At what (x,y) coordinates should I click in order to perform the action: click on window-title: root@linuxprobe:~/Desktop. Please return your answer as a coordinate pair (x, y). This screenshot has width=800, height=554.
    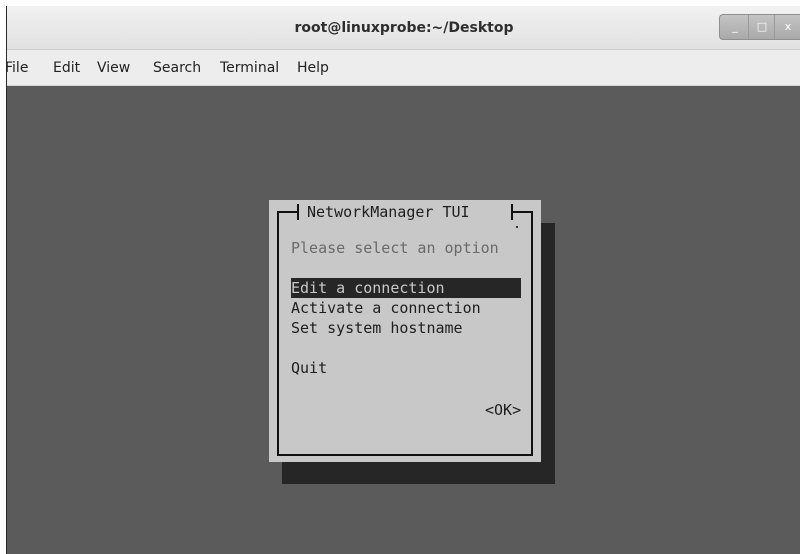
    Looking at the image, I should click on (404, 28).